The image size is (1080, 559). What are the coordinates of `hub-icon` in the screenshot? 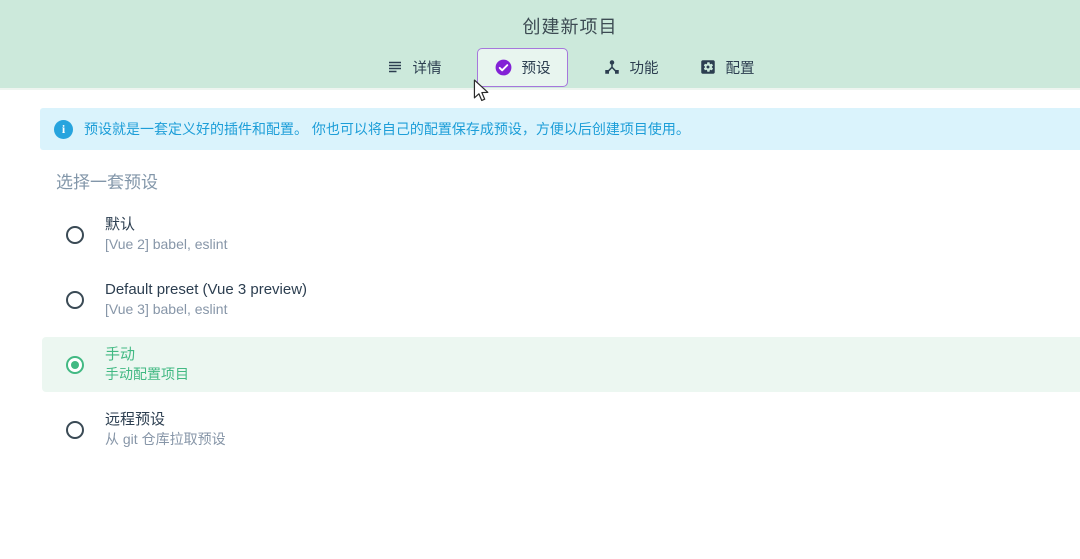 It's located at (612, 67).